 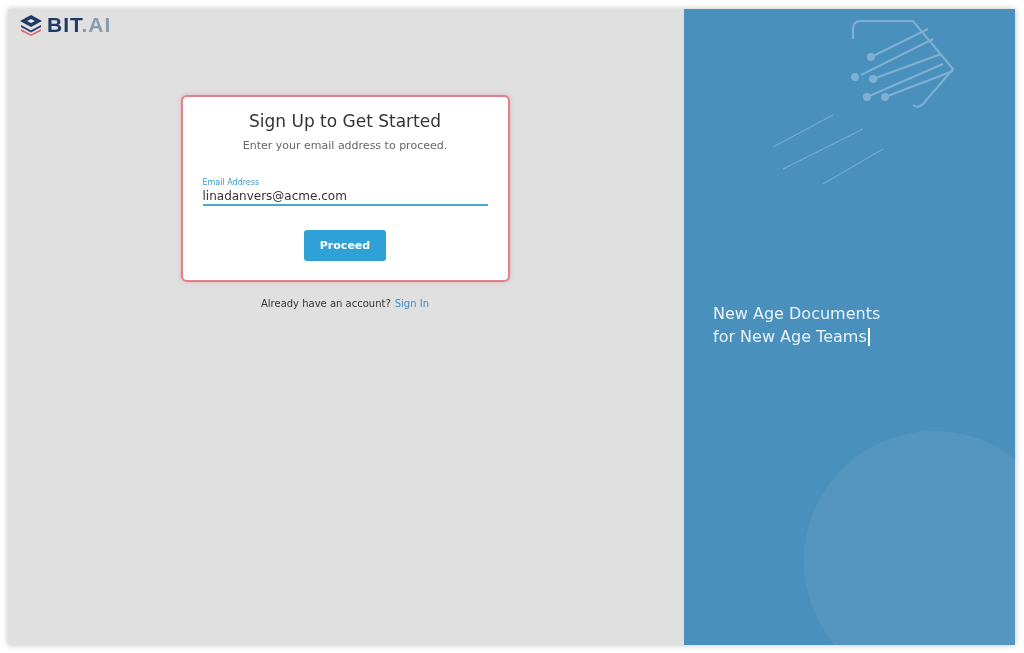 I want to click on field-label: Email Address, so click(x=231, y=182).